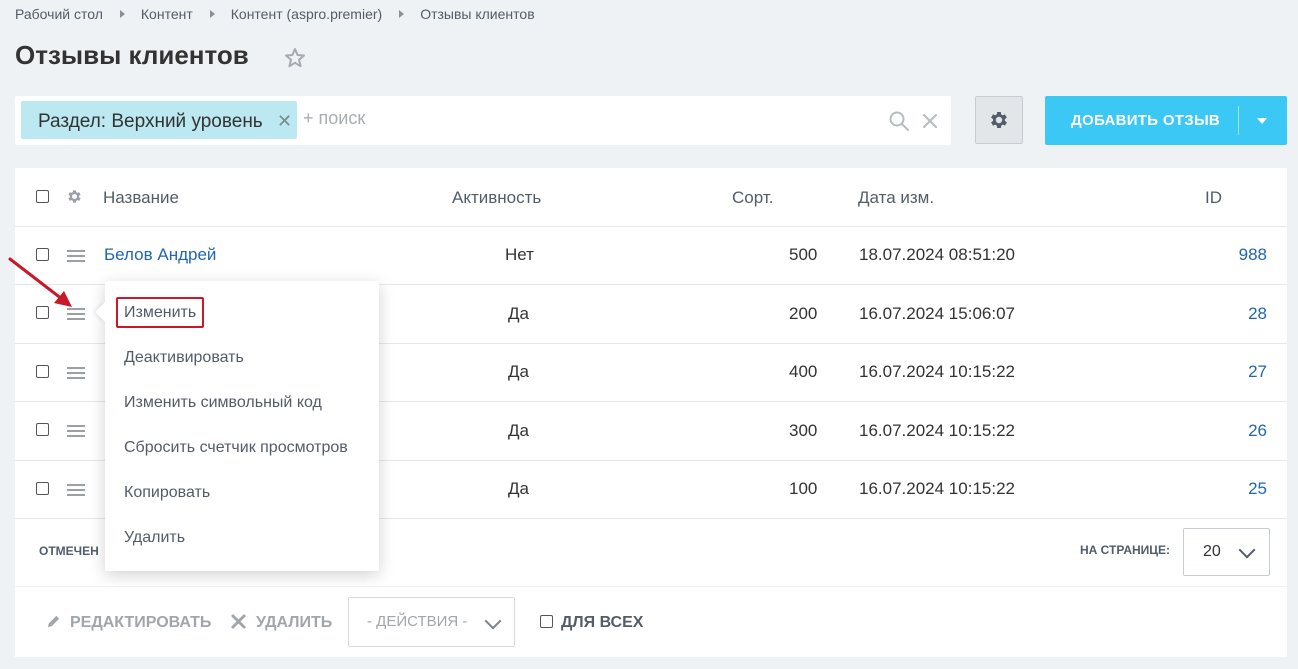 The image size is (1298, 669). I want to click on menu-item-copy: Копировать, so click(167, 493).